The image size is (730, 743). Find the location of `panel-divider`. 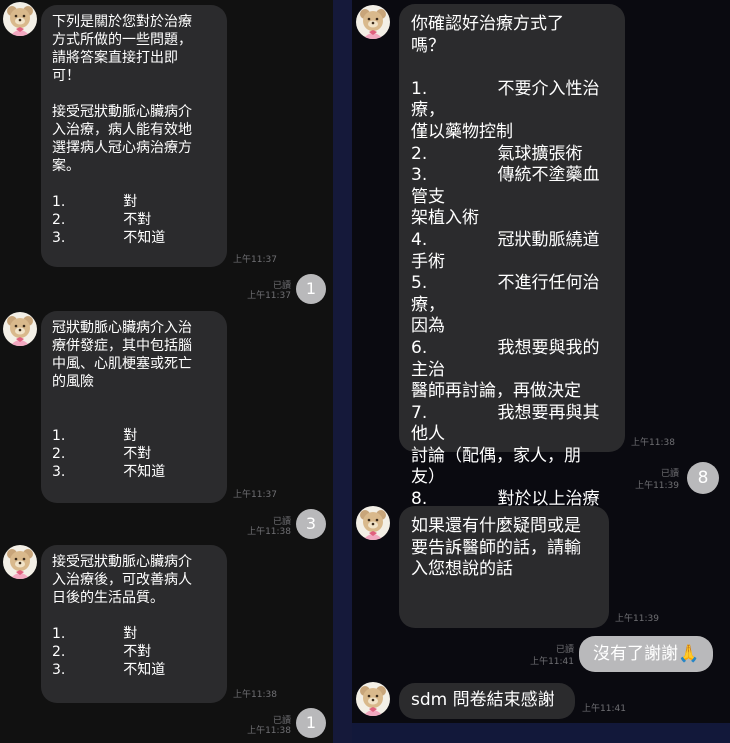

panel-divider is located at coordinates (342, 371).